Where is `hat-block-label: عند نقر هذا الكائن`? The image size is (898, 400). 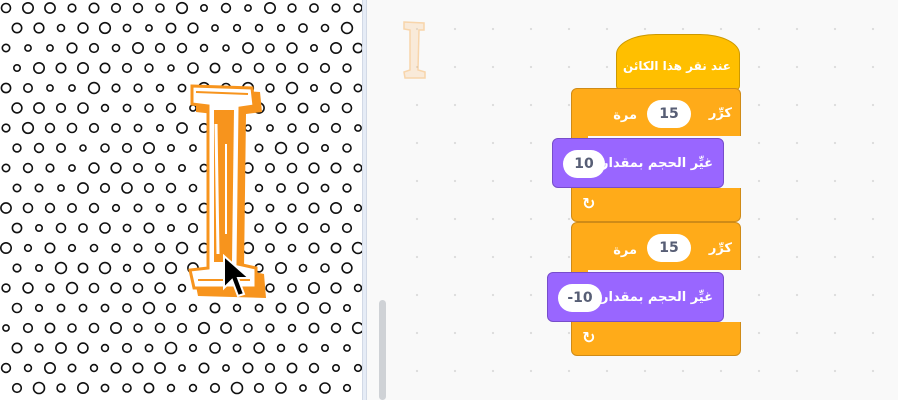 hat-block-label: عند نقر هذا الكائن is located at coordinates (677, 66).